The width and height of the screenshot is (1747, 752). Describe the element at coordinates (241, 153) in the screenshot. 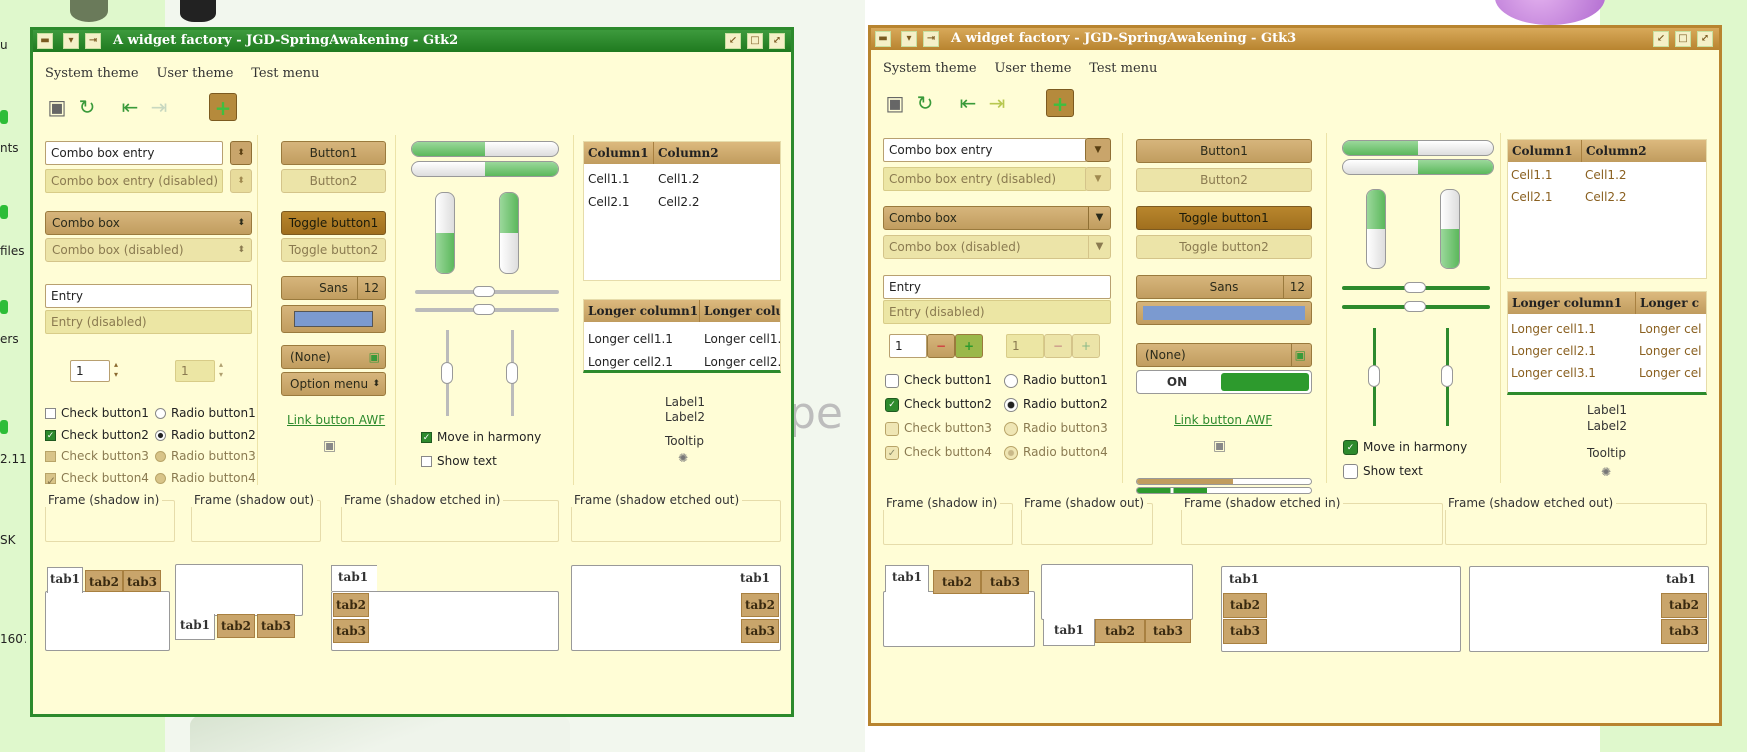

I see `combo-entry-dropdown-icon: ⬍` at that location.